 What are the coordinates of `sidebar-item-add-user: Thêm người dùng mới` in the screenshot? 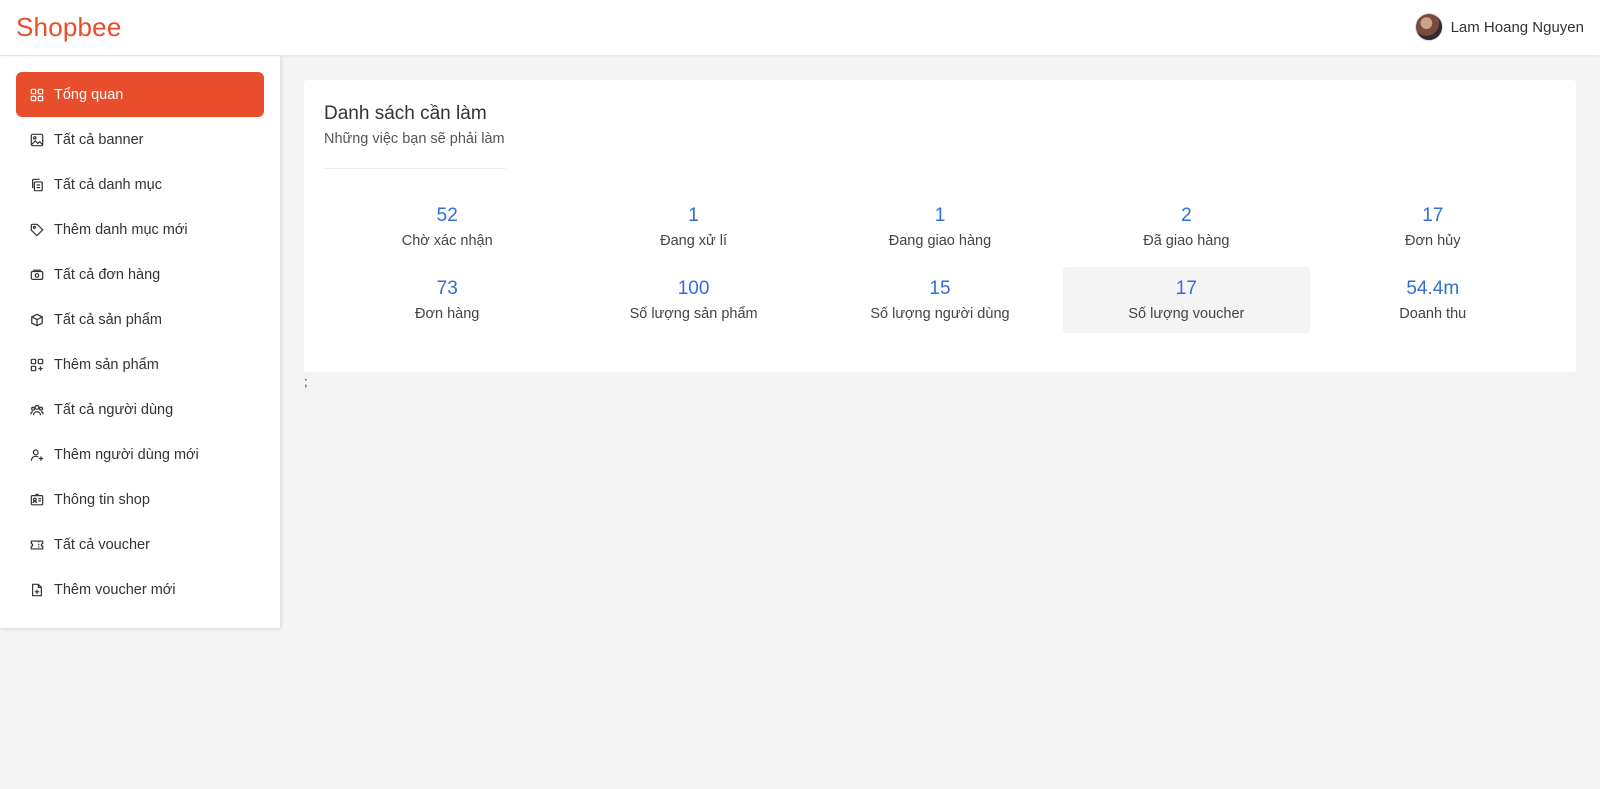 It's located at (140, 454).